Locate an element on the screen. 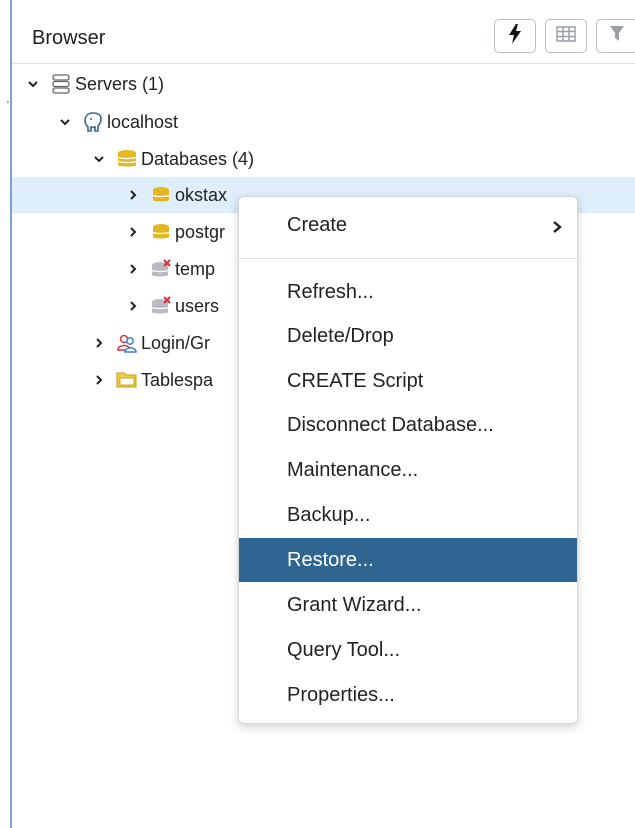 This screenshot has height=828, width=635. menu-item-label: Create is located at coordinates (317, 224).